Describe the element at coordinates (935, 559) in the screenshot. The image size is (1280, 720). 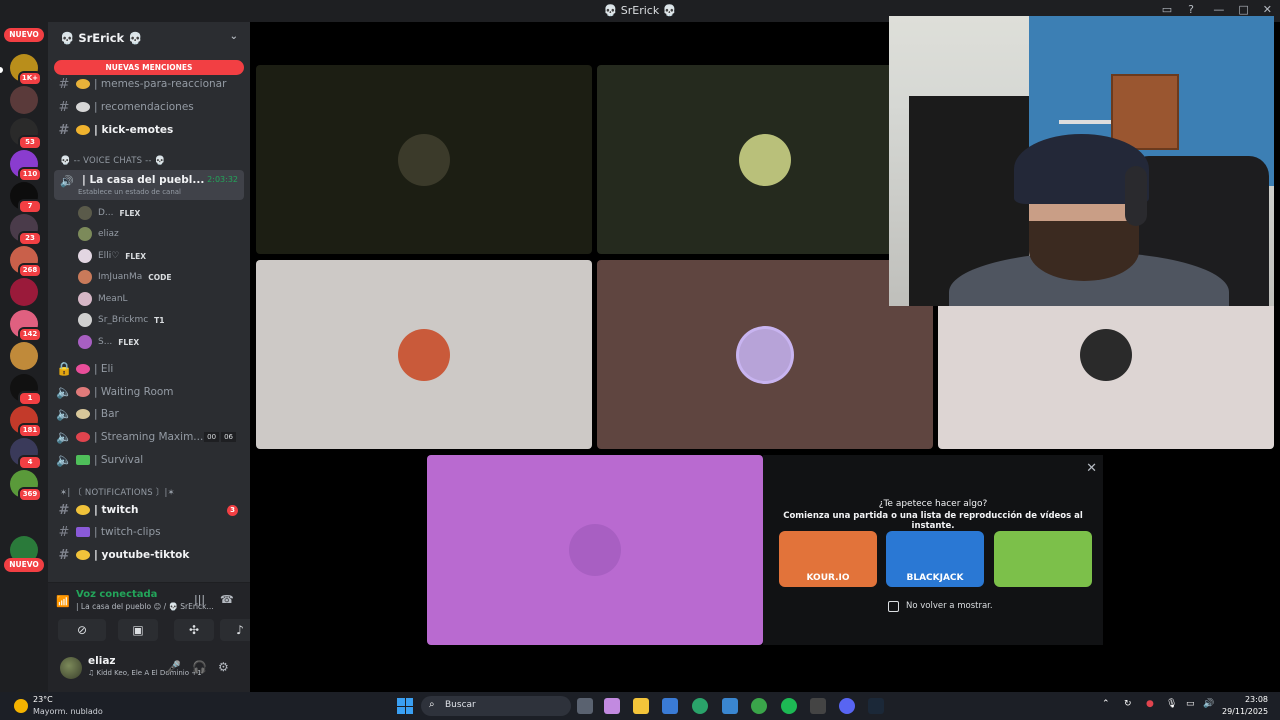
I see `game-card-blackjack: BLACKJACK` at that location.